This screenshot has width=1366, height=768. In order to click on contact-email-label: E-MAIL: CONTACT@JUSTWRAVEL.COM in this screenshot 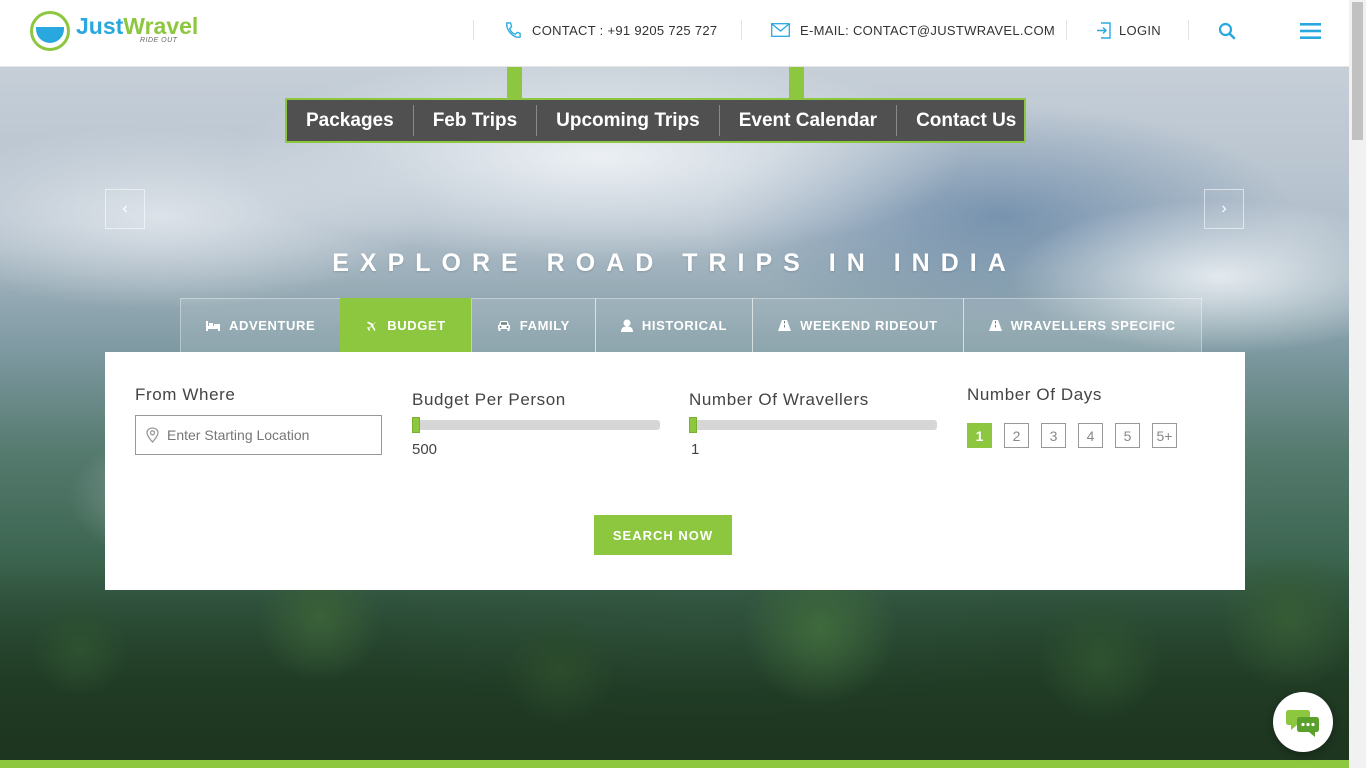, I will do `click(928, 30)`.